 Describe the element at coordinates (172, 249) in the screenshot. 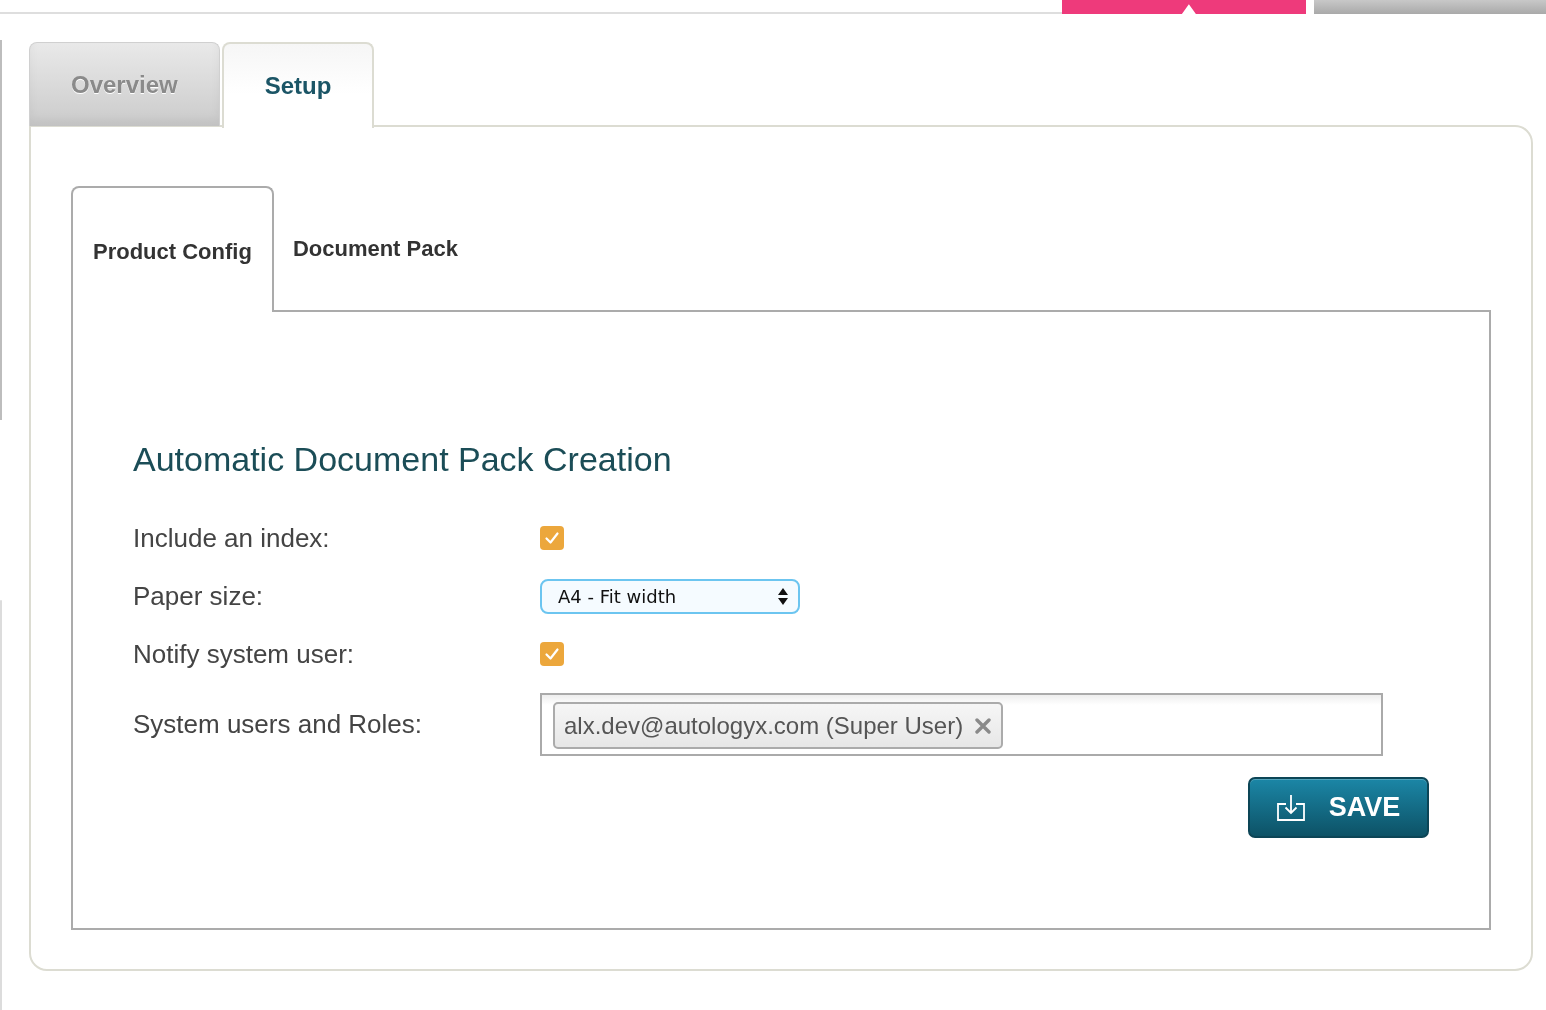

I see `tab: Product Config` at that location.